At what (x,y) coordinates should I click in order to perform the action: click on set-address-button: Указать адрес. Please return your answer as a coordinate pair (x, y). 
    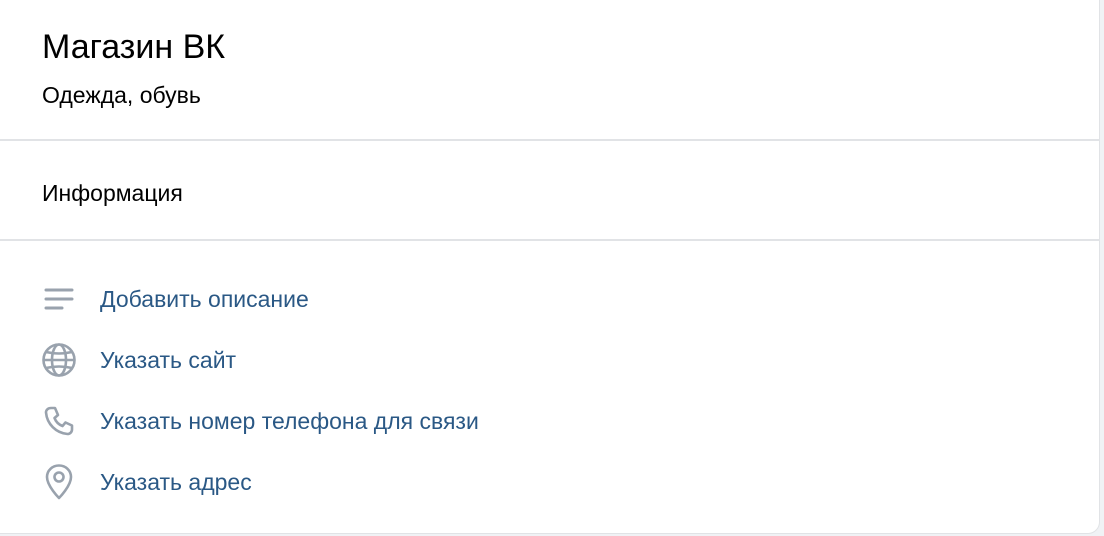
    Looking at the image, I should click on (318, 481).